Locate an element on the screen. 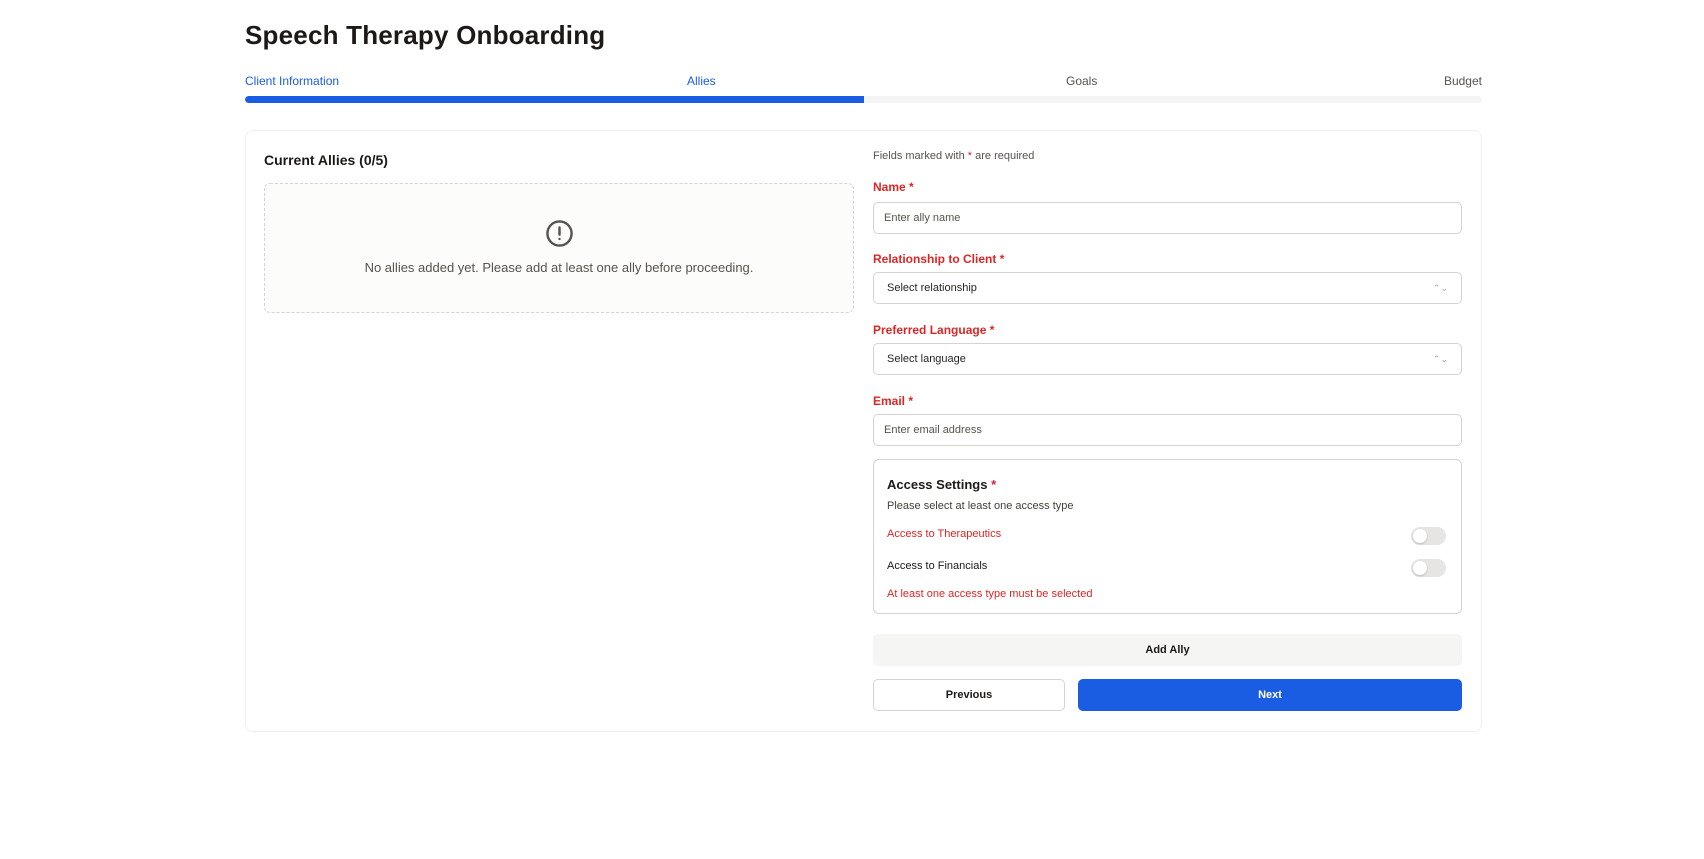 The image size is (1704, 859). access-settings-title-text: Access Settings is located at coordinates (937, 484).